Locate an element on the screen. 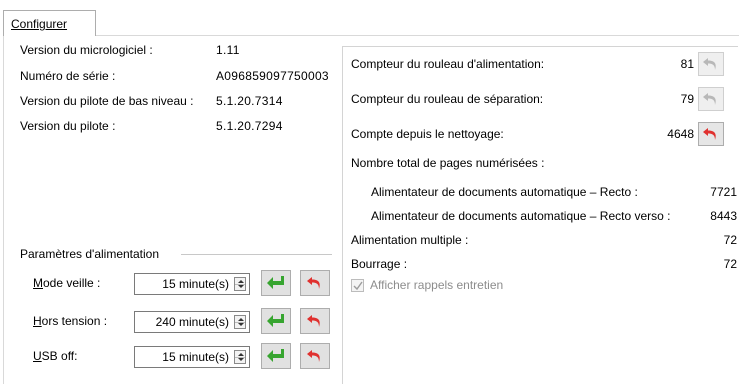 This screenshot has width=739, height=384. info-firmware-value: 1.11 is located at coordinates (228, 50).